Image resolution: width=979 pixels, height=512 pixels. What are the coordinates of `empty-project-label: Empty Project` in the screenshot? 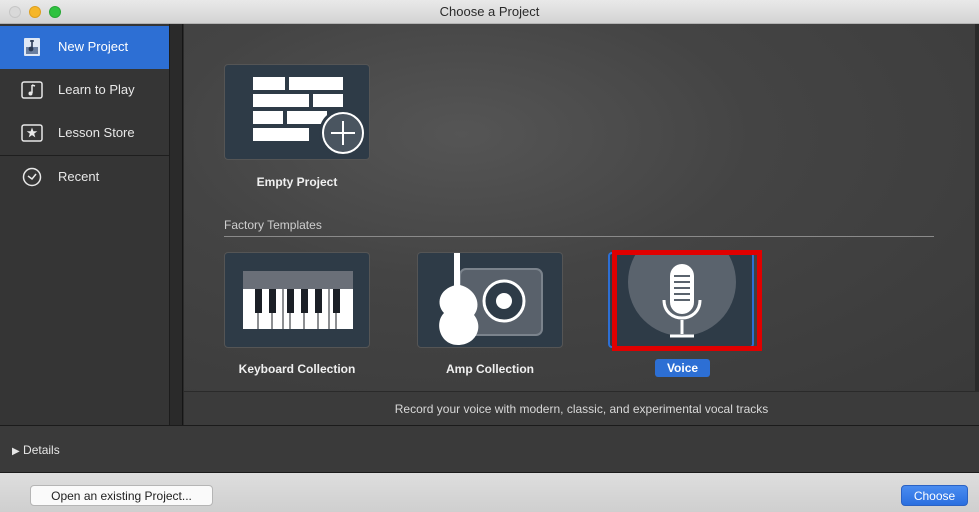 It's located at (297, 182).